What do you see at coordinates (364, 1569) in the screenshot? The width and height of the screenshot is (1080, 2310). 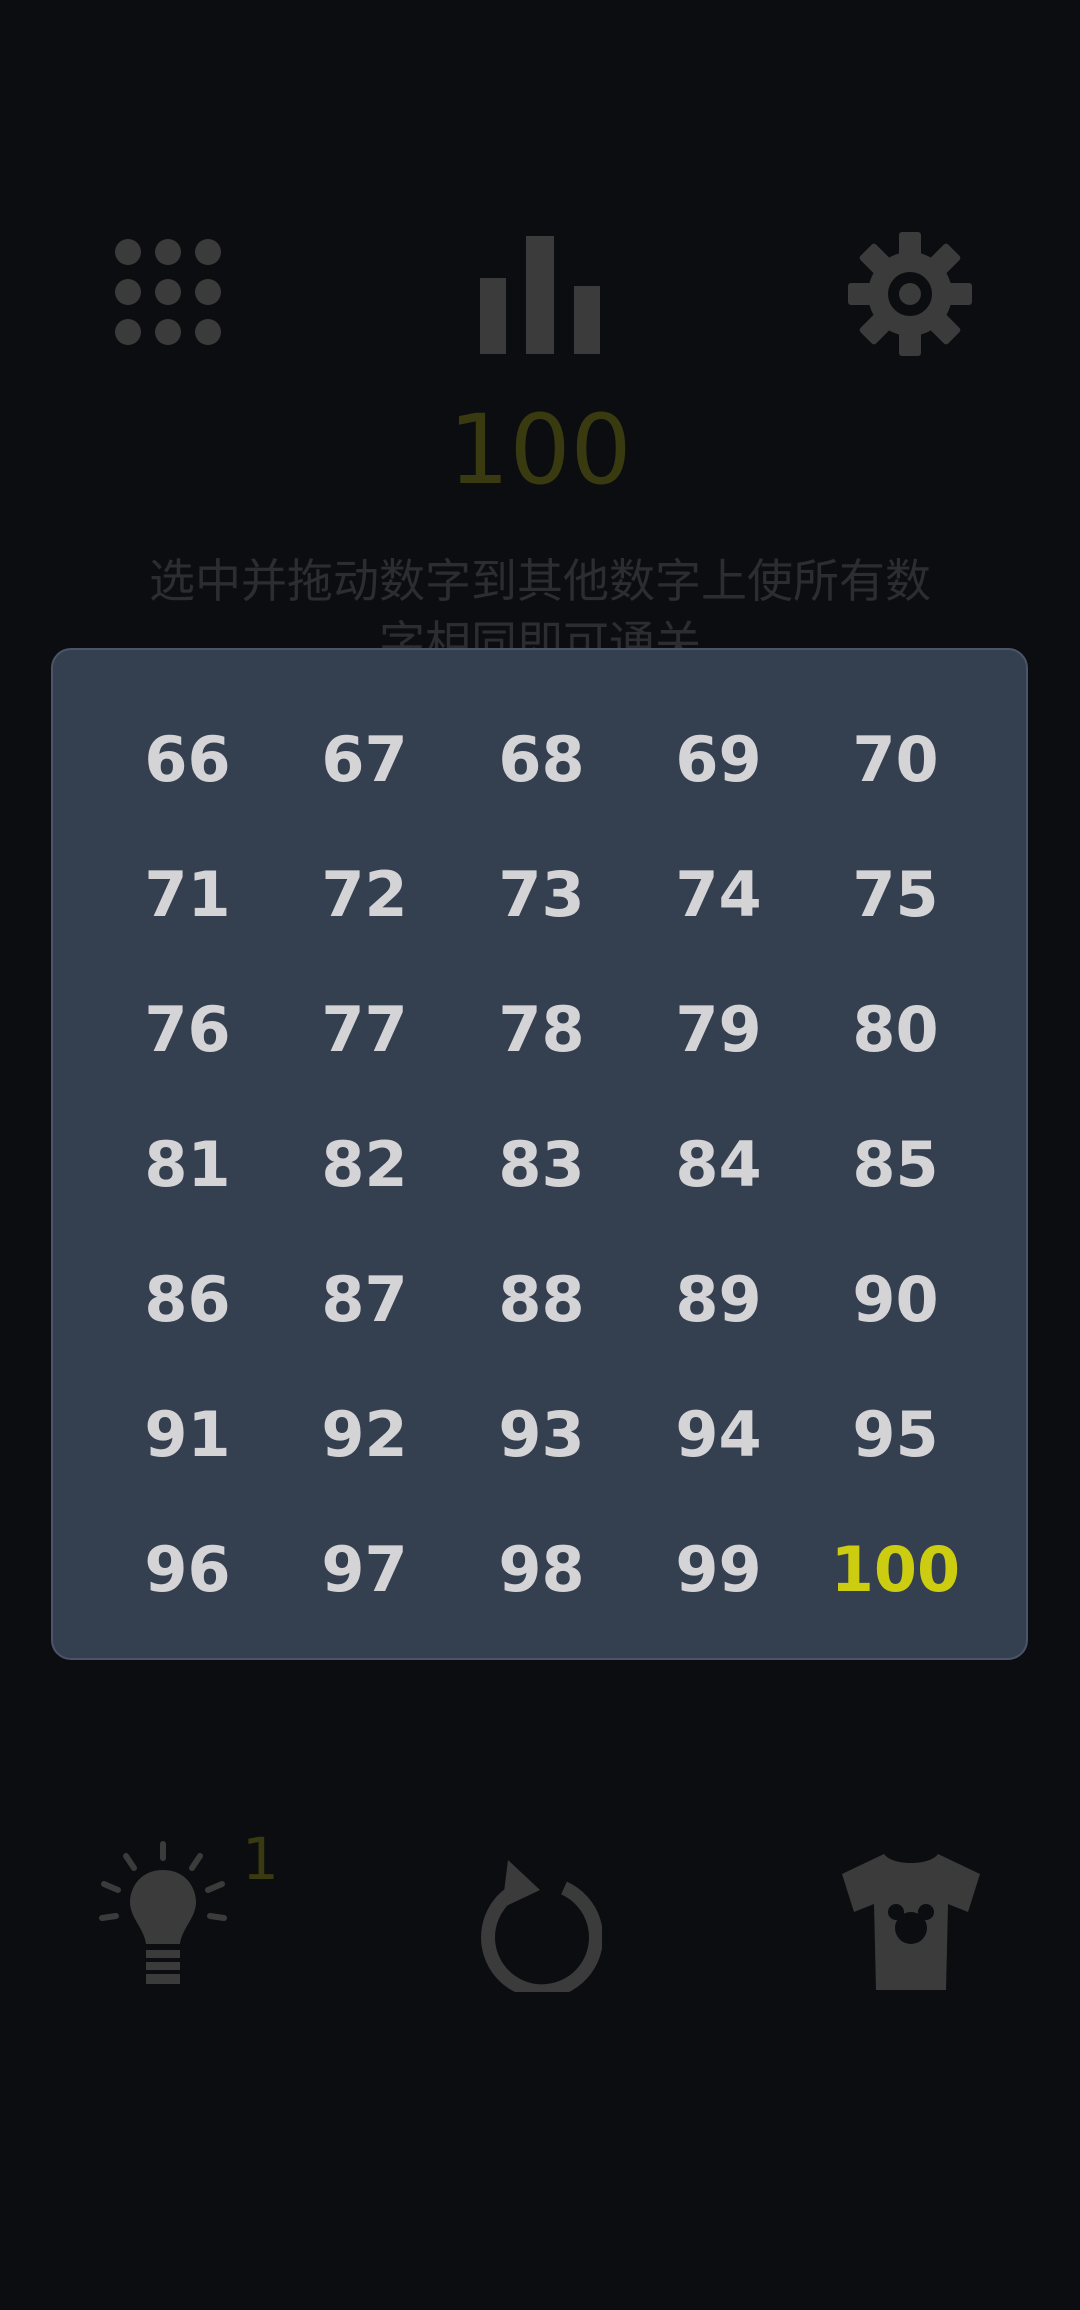 I see `level-cell-97: 97` at bounding box center [364, 1569].